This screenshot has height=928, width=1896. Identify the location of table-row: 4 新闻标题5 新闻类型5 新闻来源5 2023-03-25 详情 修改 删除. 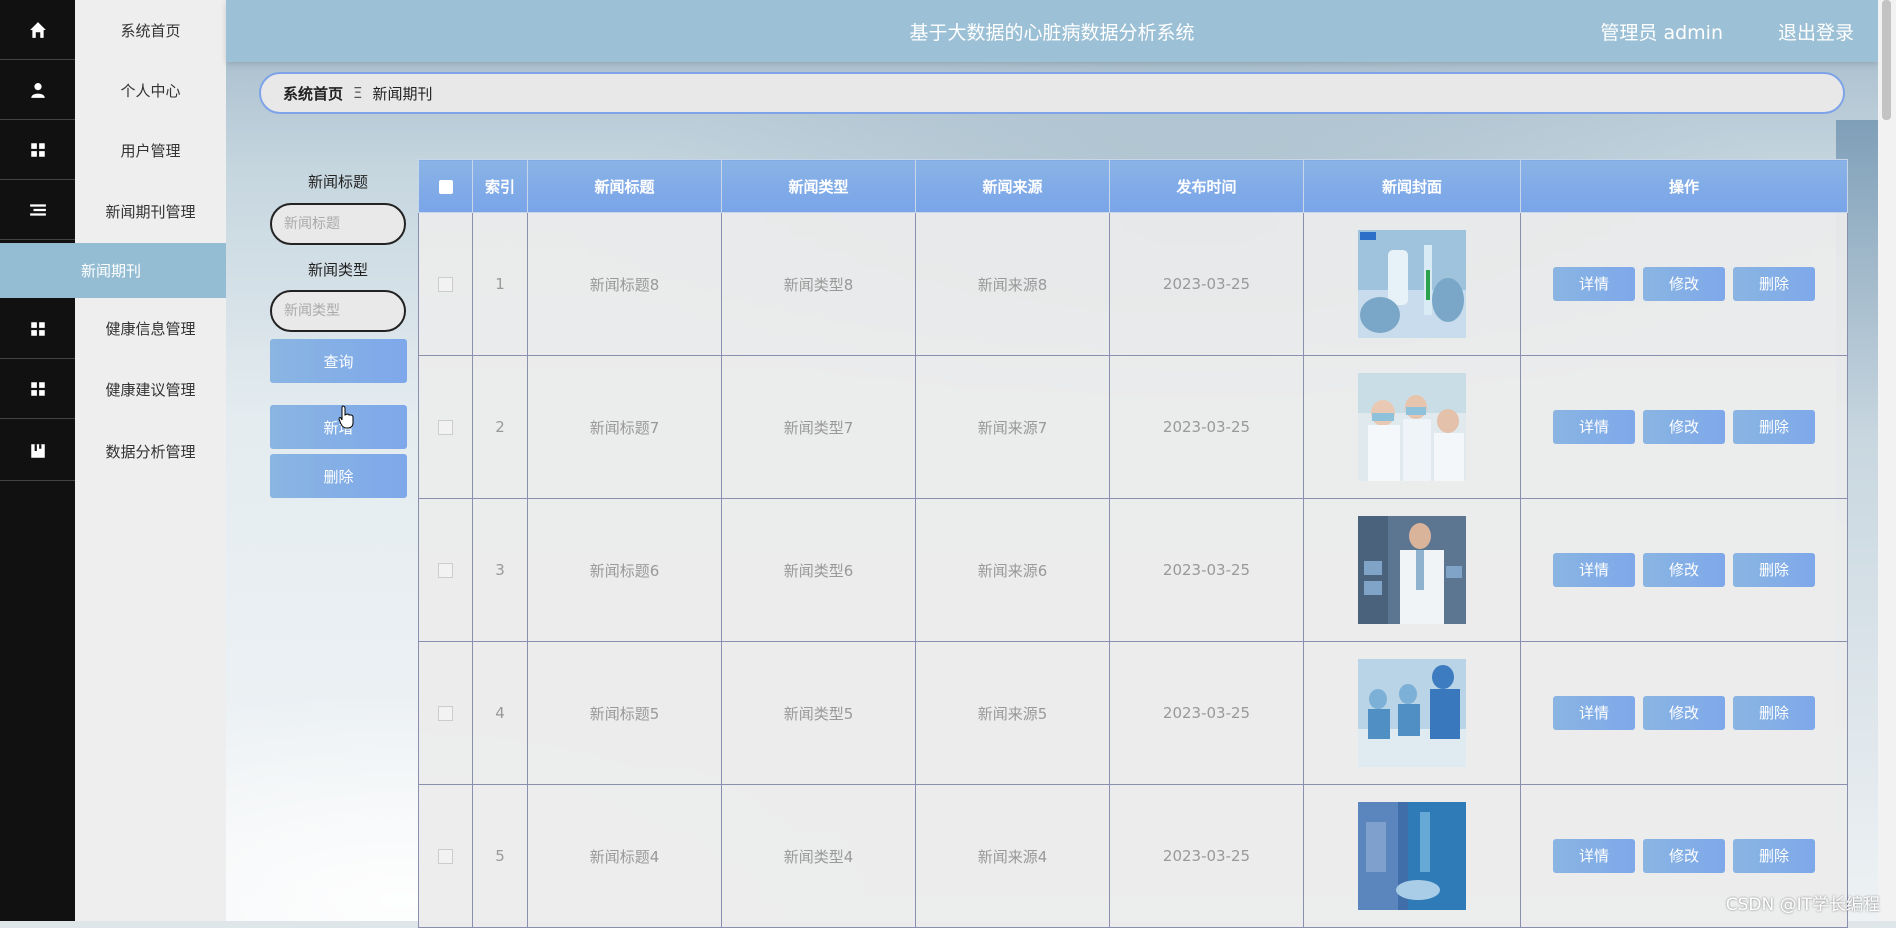
(1133, 713).